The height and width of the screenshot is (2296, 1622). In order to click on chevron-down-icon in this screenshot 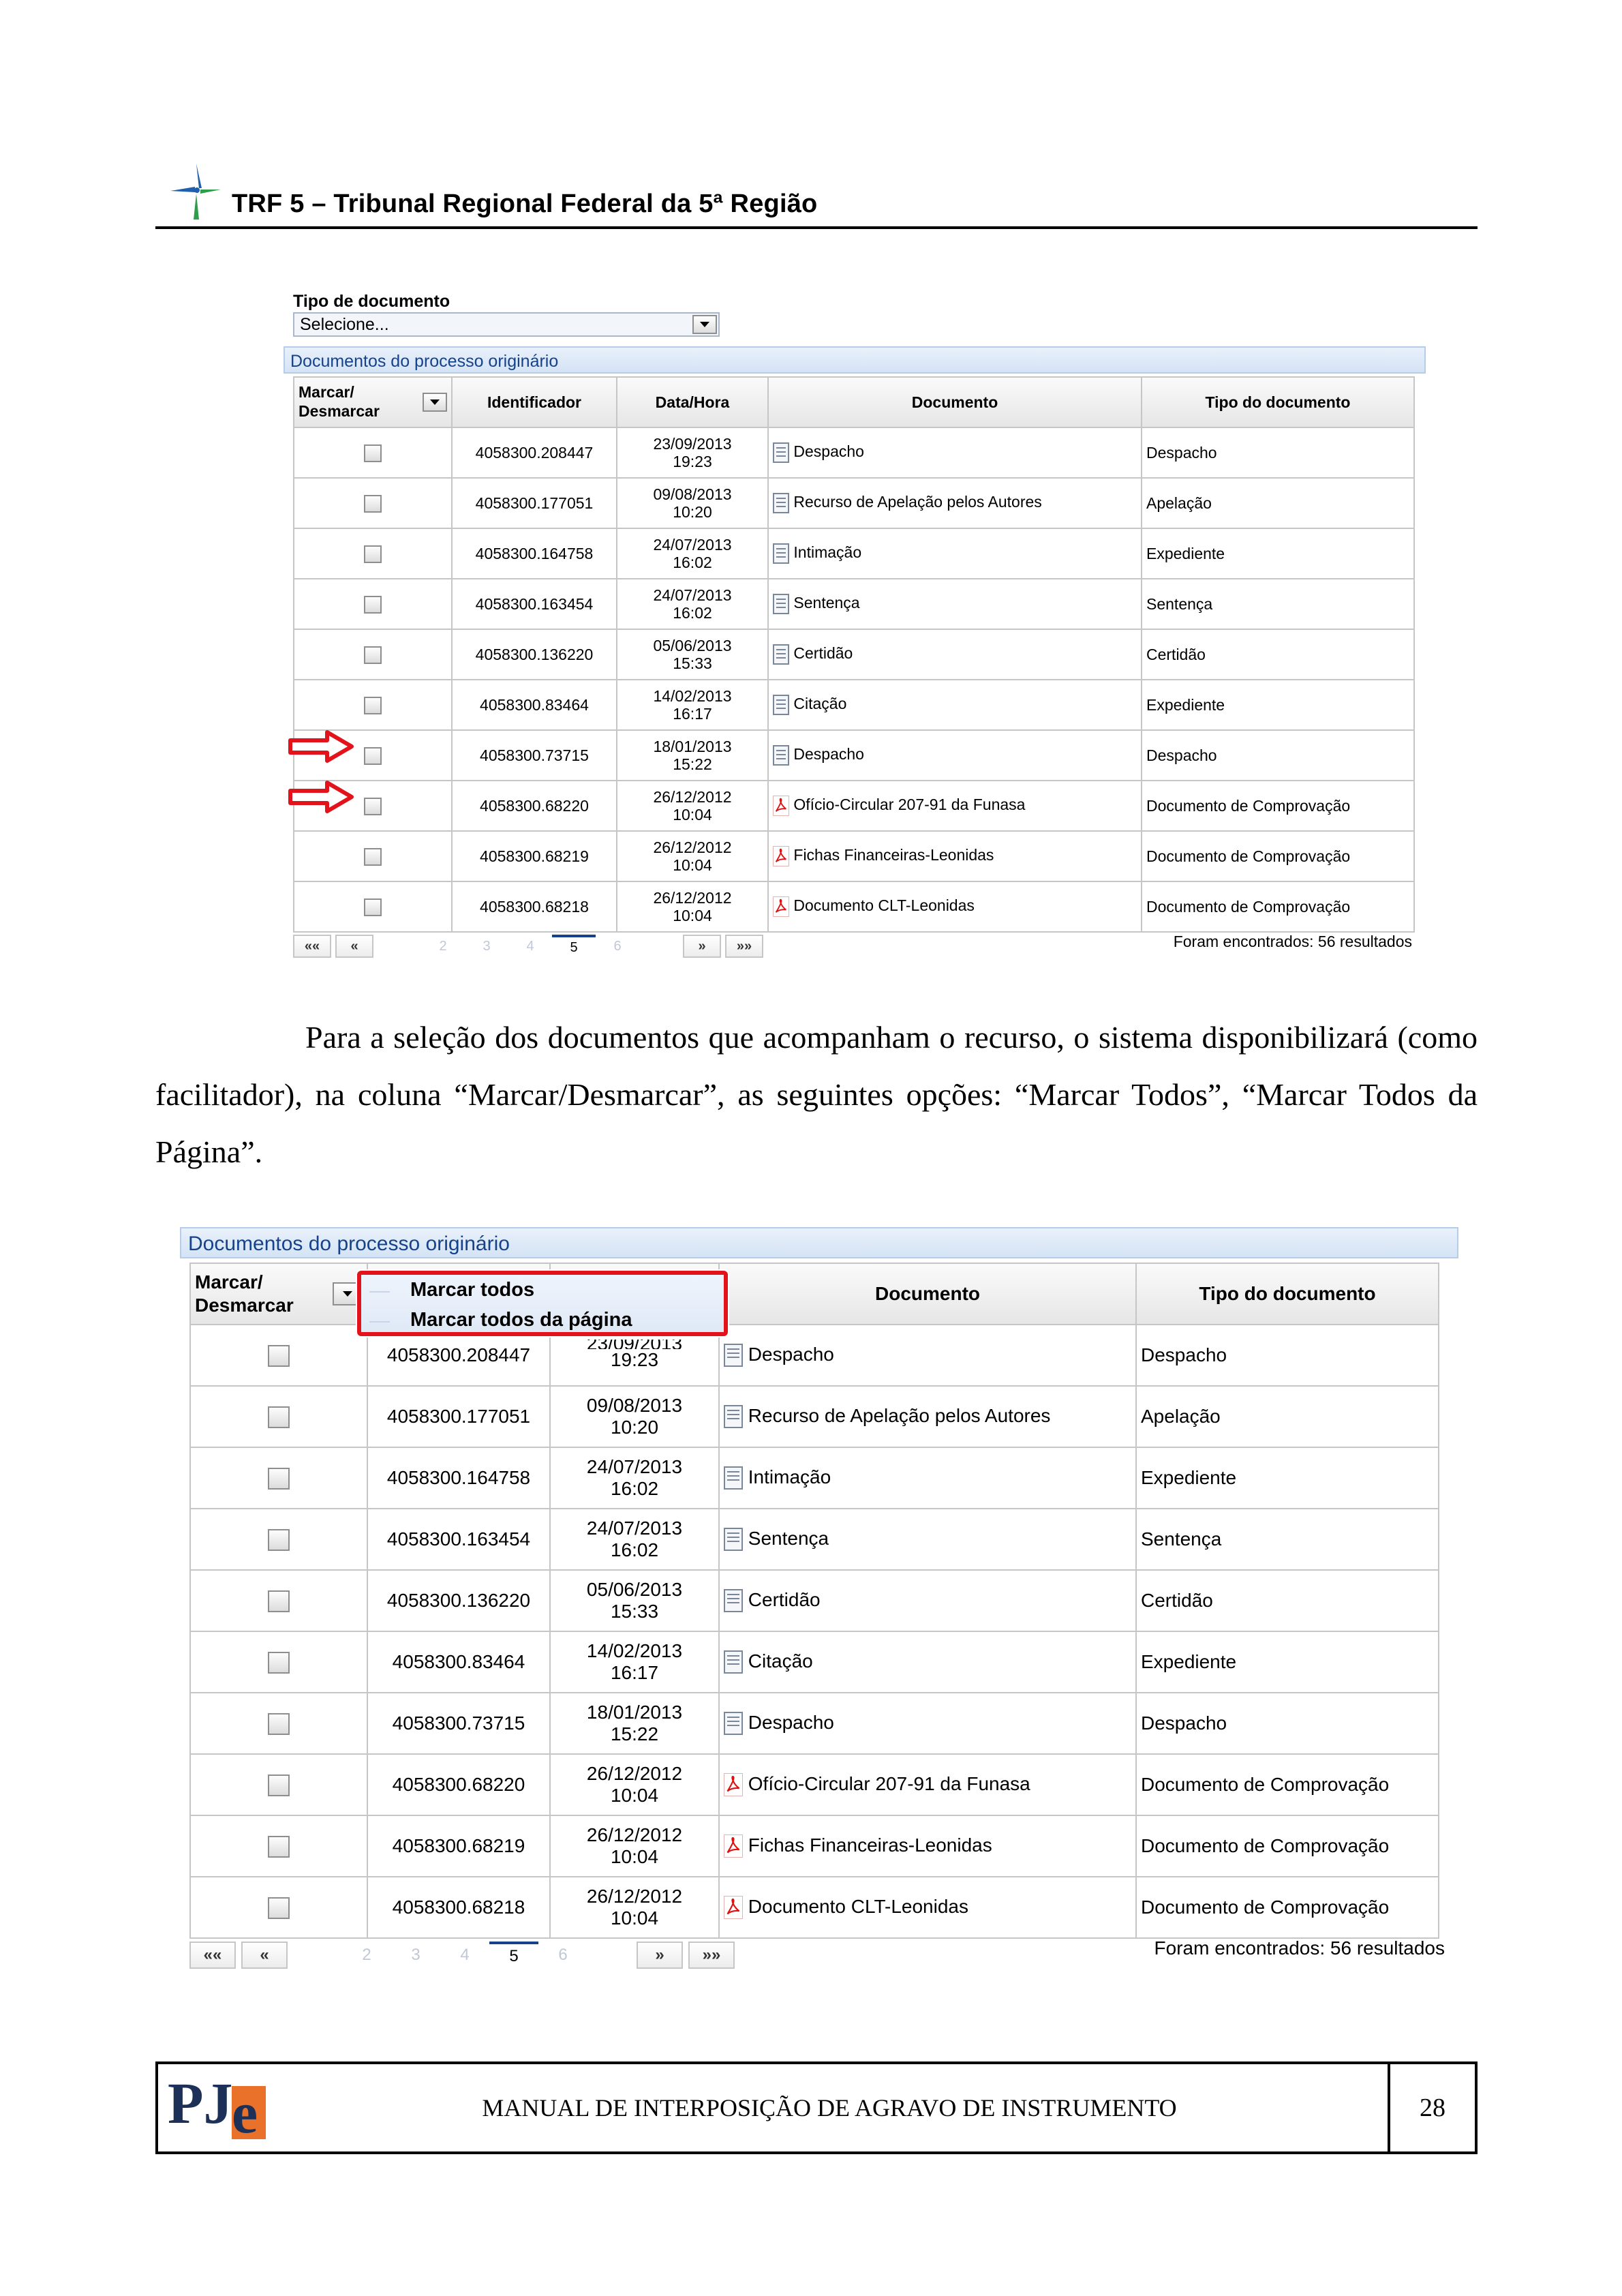, I will do `click(704, 324)`.